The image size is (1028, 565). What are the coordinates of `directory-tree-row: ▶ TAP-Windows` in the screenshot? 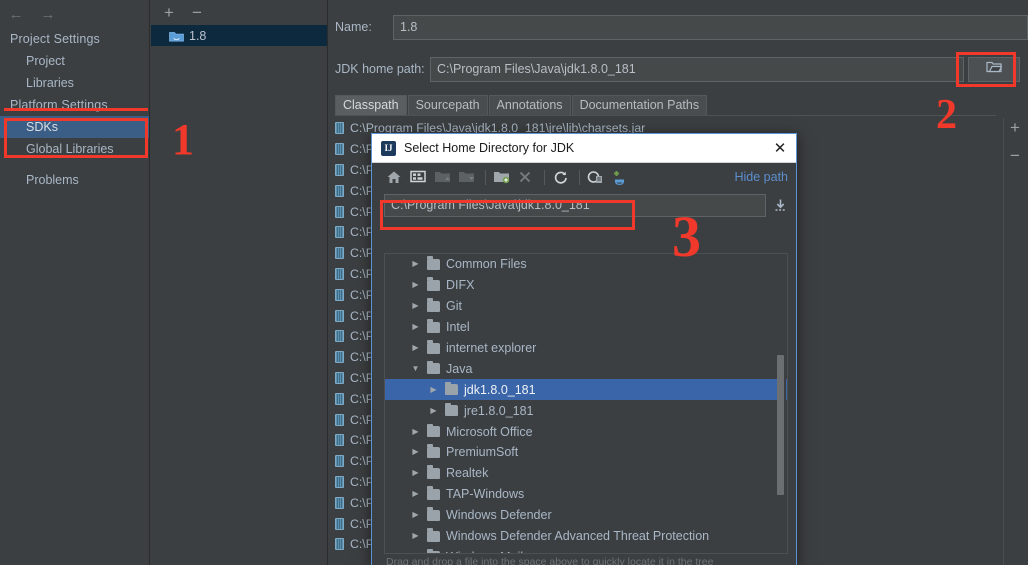 It's located at (586, 494).